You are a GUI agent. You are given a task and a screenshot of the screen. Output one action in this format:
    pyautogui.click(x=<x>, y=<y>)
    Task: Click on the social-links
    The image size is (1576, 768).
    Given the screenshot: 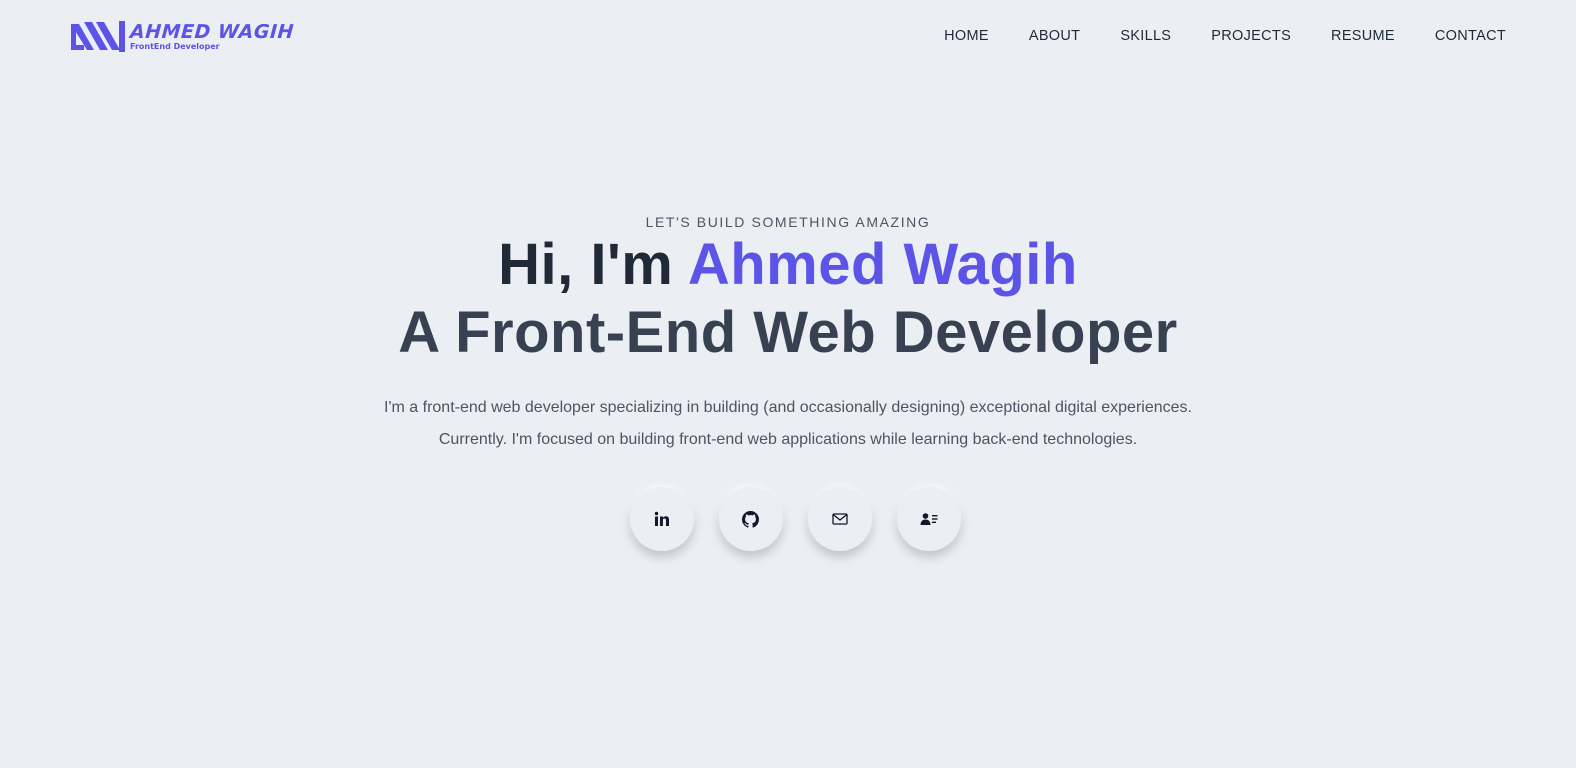 What is the action you would take?
    pyautogui.click(x=788, y=519)
    